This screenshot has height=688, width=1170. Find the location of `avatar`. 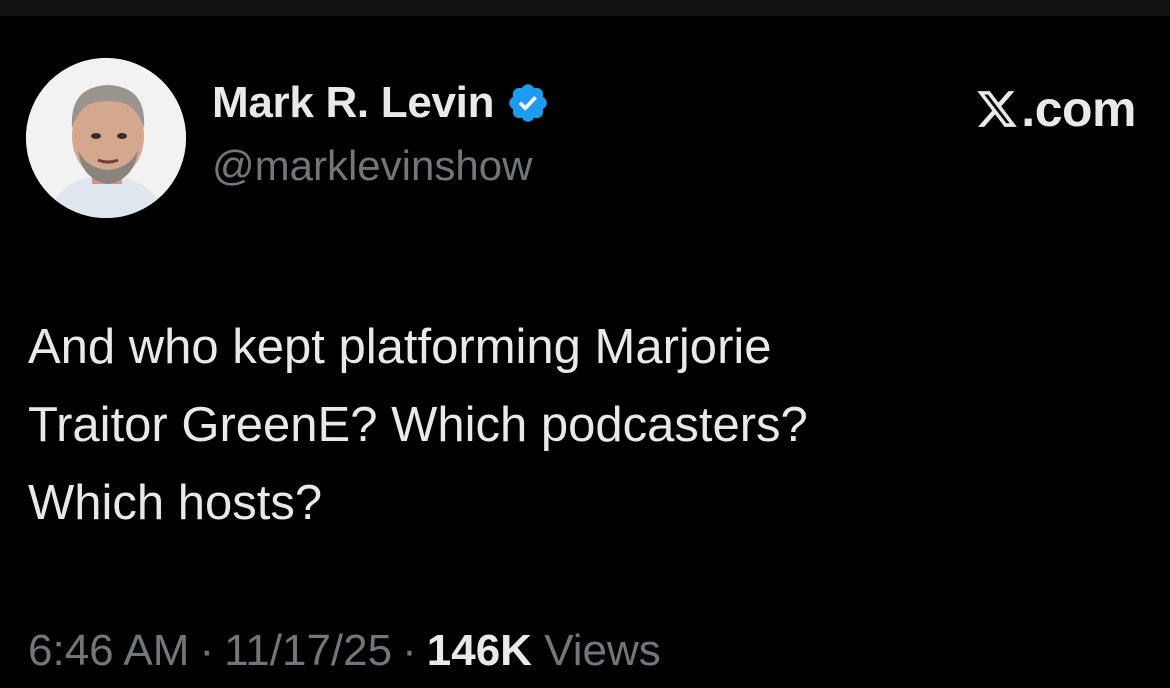

avatar is located at coordinates (106, 138).